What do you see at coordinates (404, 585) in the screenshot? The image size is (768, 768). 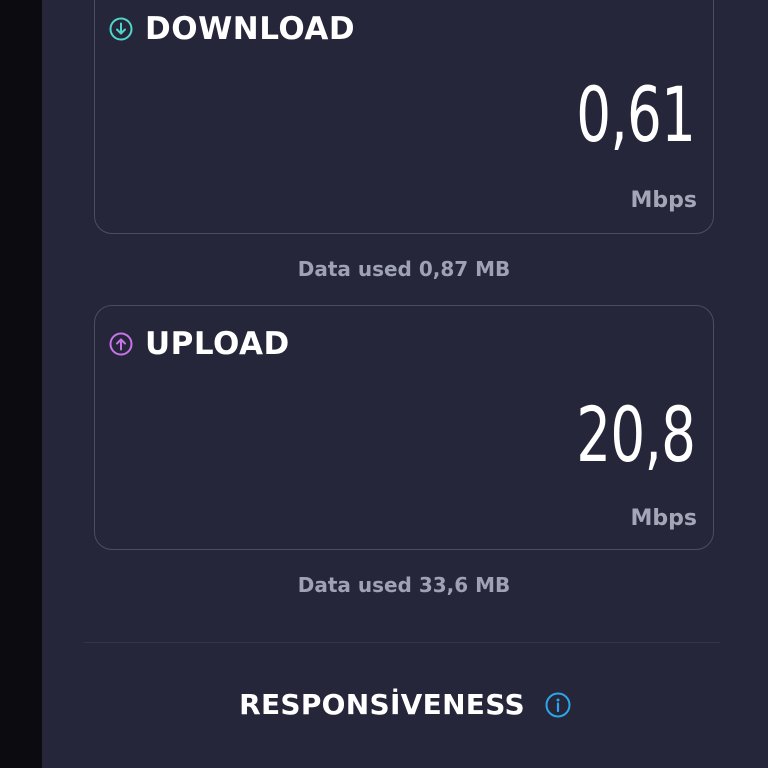 I see `upload-data-used: Data used 33,6 MB` at bounding box center [404, 585].